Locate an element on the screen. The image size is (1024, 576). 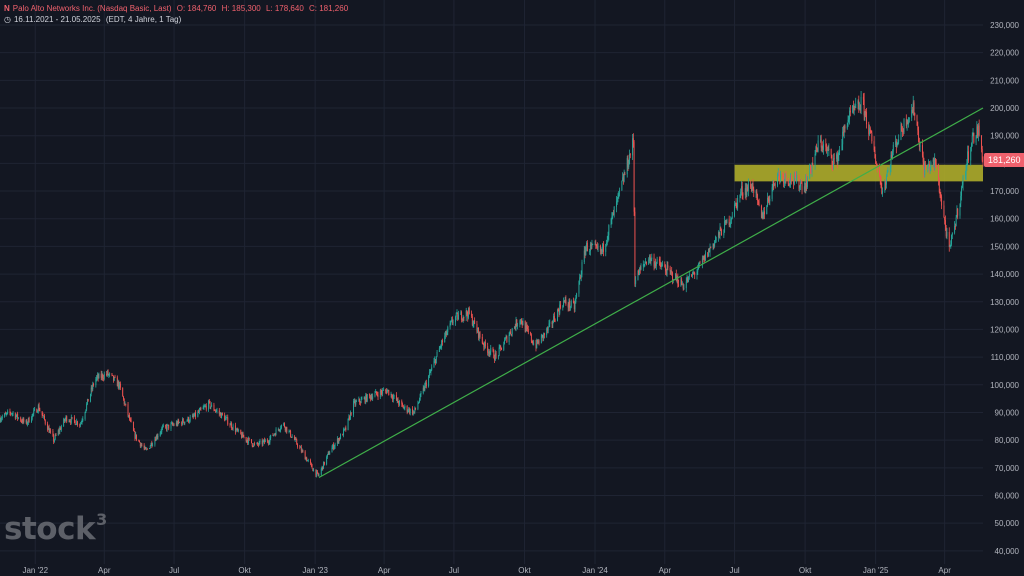
clock-icon: ◷ is located at coordinates (7, 19).